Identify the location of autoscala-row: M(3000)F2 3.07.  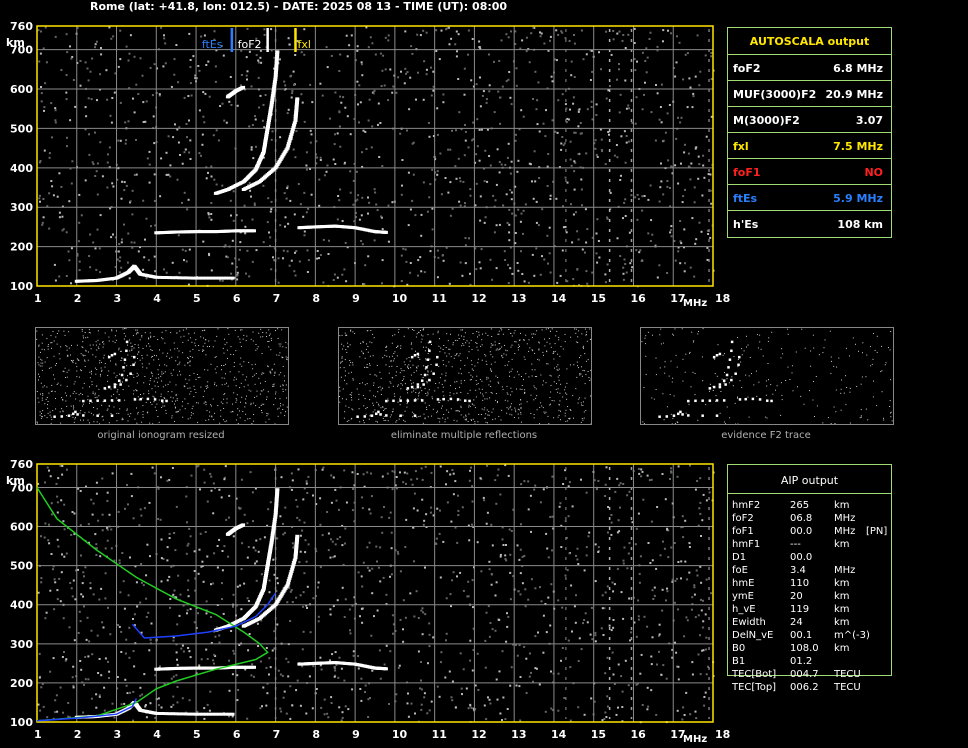
(809, 119).